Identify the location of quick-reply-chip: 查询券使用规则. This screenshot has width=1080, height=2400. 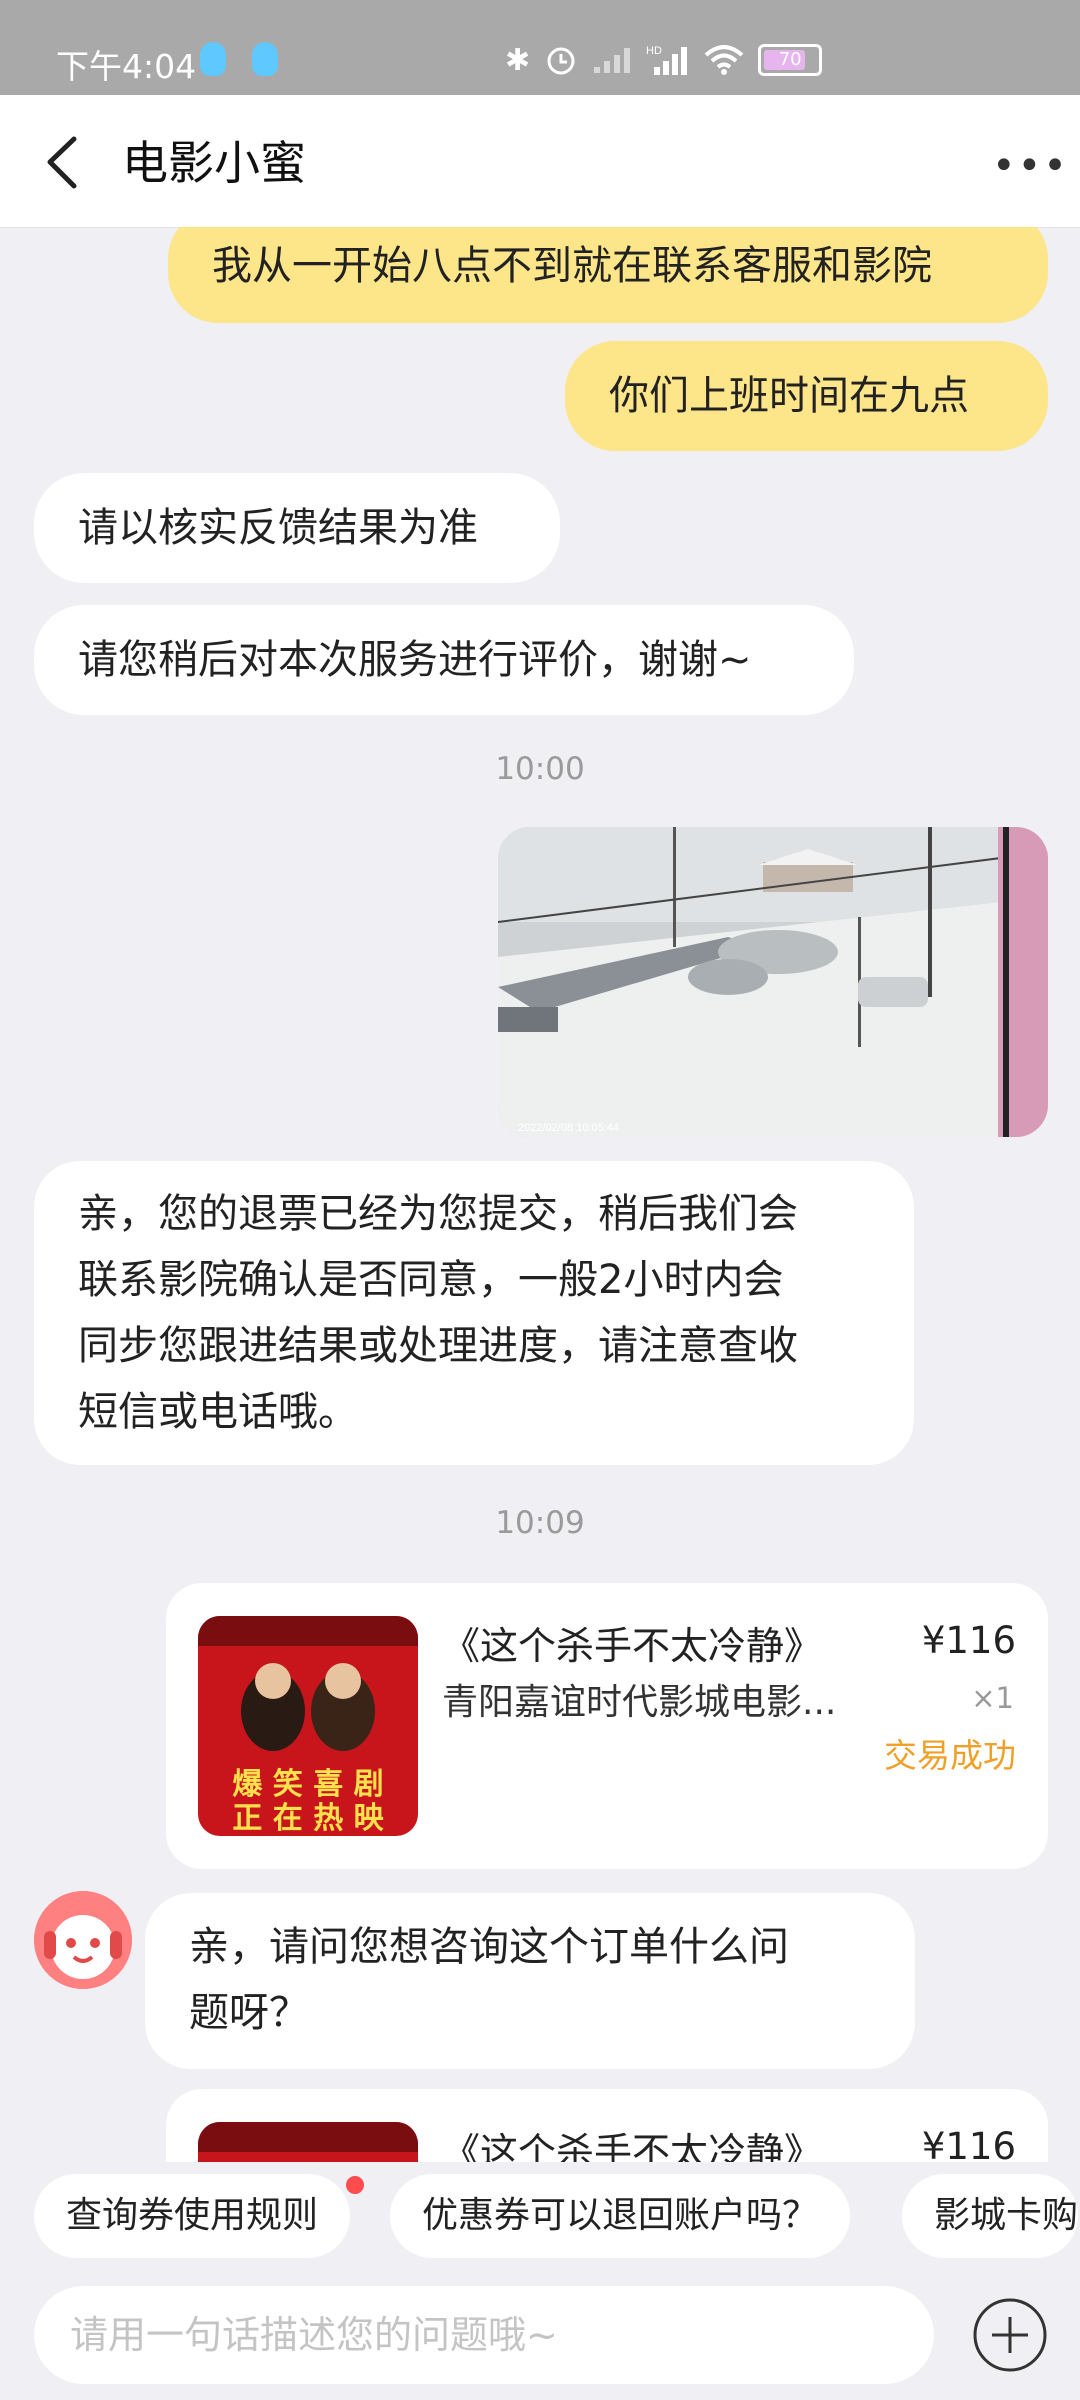
(192, 2216).